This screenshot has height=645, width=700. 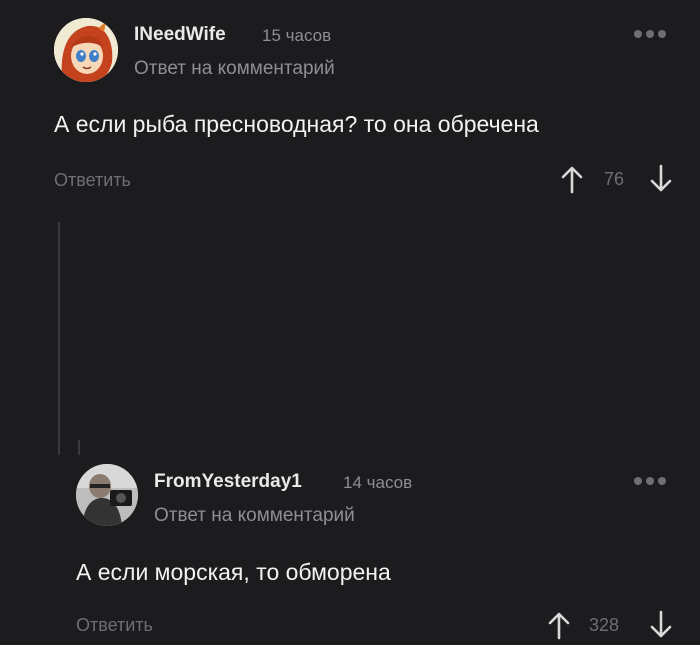 What do you see at coordinates (378, 482) in the screenshot?
I see `timestamp: 14 часов` at bounding box center [378, 482].